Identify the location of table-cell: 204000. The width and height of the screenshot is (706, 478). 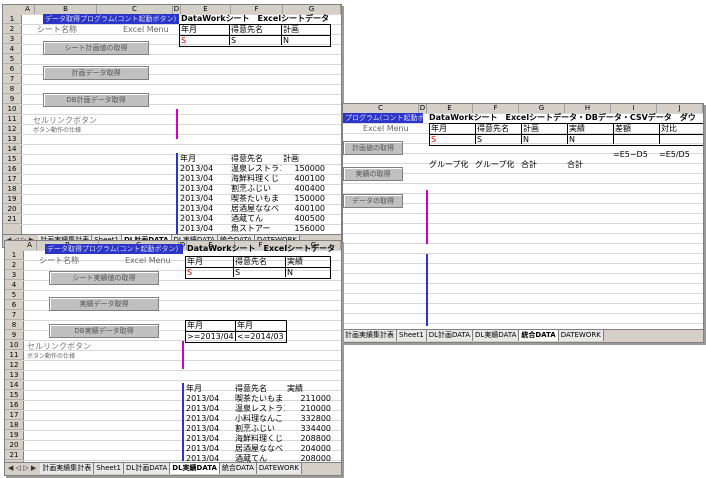
(309, 449).